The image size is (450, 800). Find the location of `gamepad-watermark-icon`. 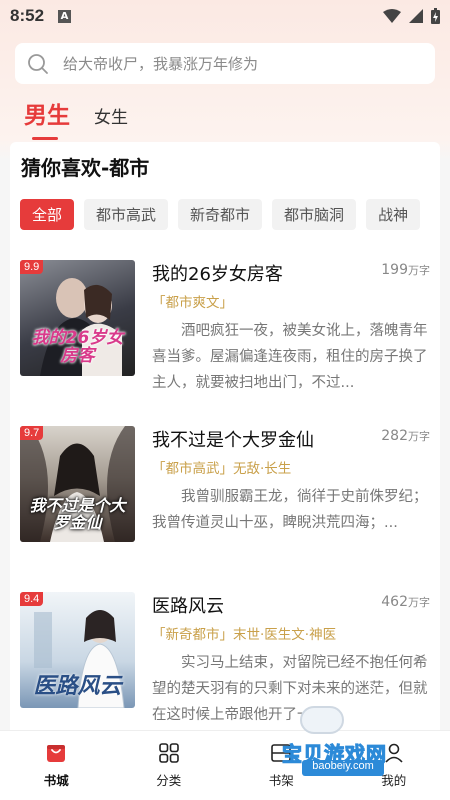

gamepad-watermark-icon is located at coordinates (322, 720).